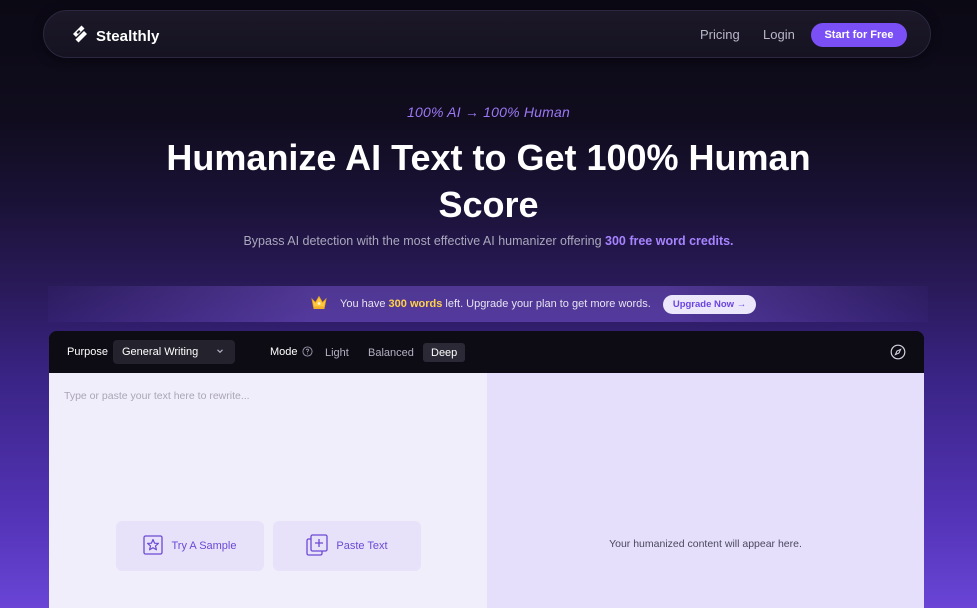 The height and width of the screenshot is (608, 977). What do you see at coordinates (204, 546) in the screenshot?
I see `try-sample-label: Try A Sample` at bounding box center [204, 546].